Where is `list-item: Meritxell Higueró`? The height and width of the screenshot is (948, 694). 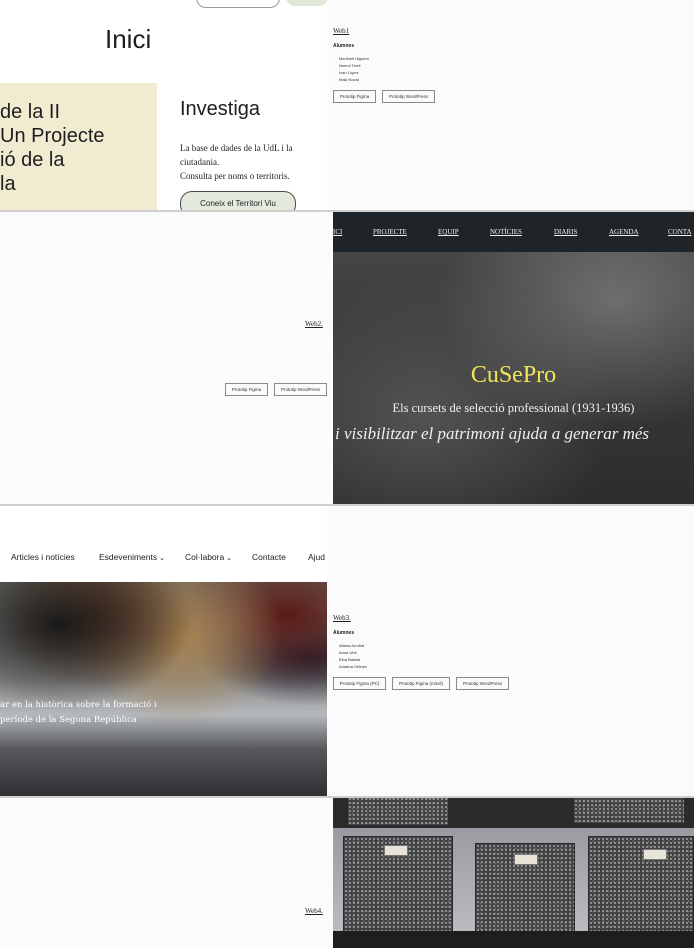
list-item: Meritxell Higueró is located at coordinates (354, 58).